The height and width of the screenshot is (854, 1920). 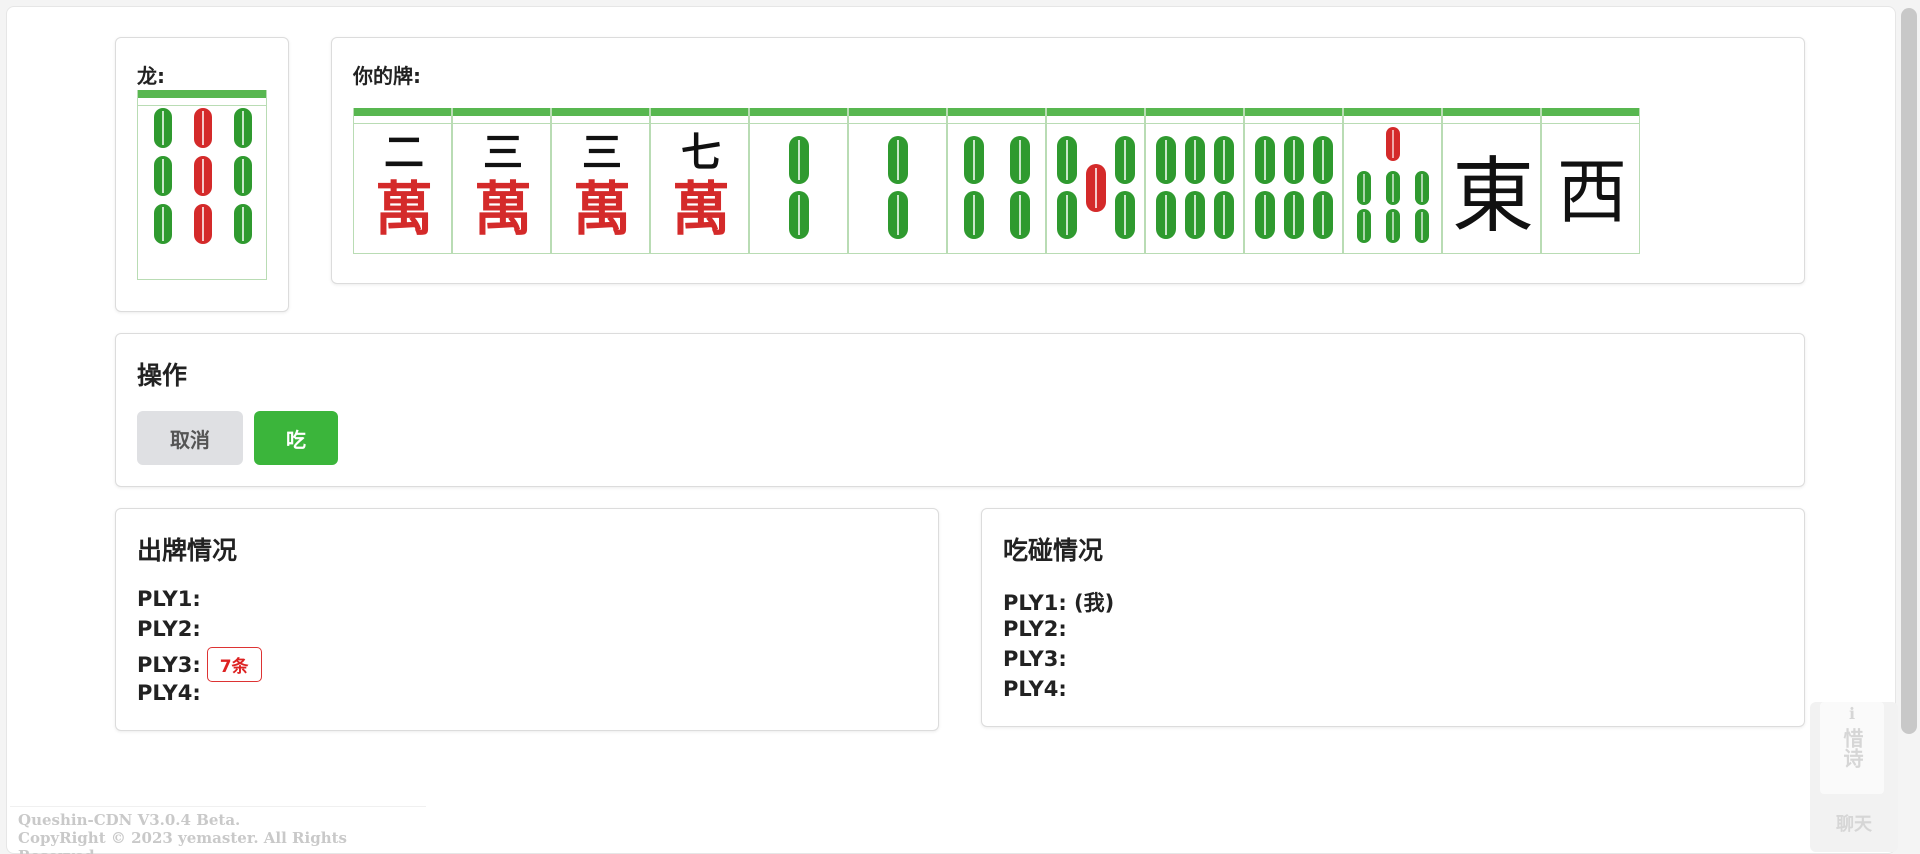 I want to click on player-label: PLY1:, so click(x=169, y=599).